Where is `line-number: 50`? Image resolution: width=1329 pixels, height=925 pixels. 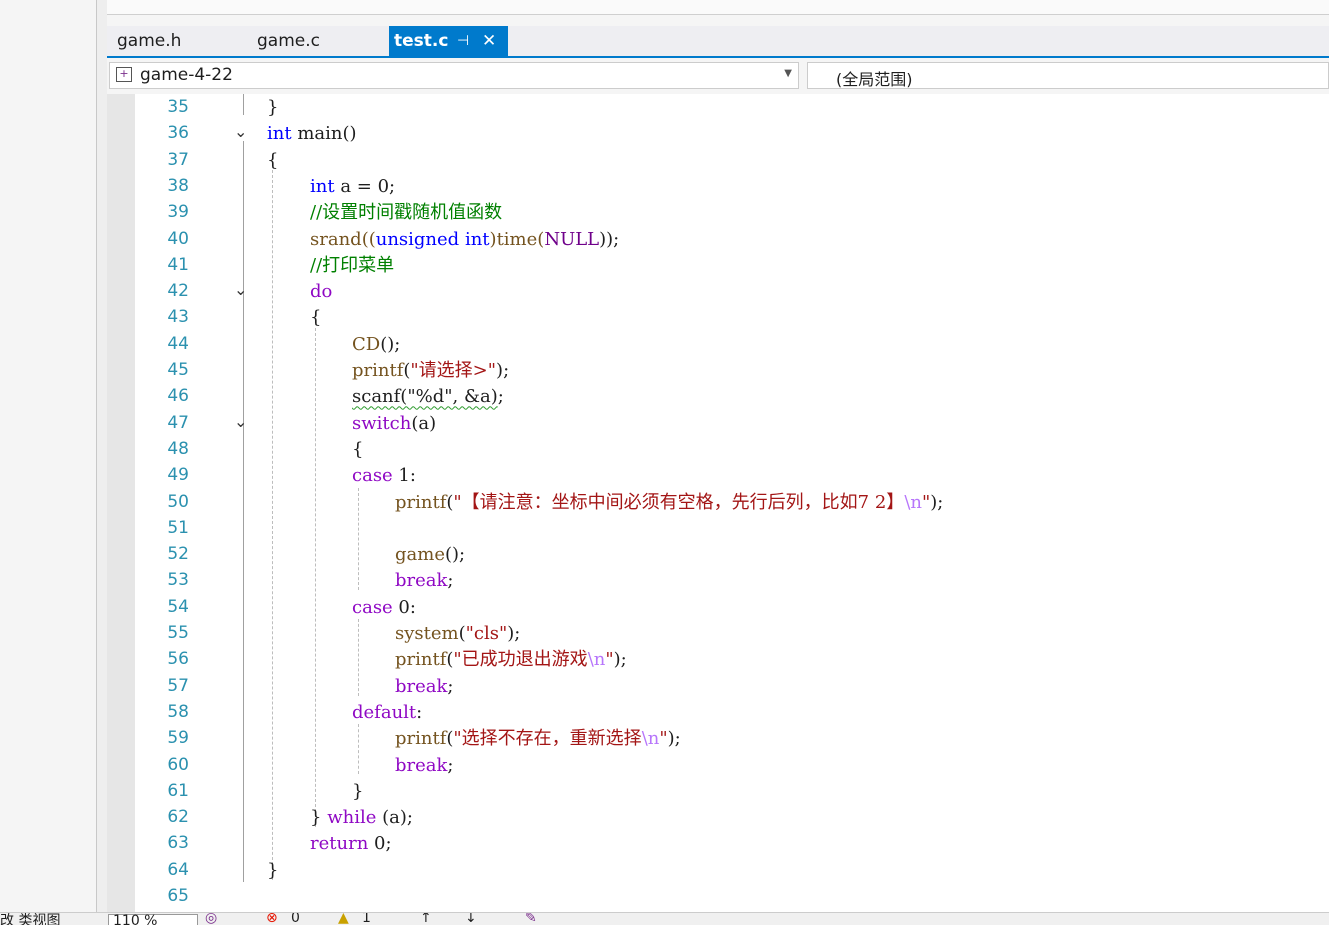
line-number: 50 is located at coordinates (178, 501).